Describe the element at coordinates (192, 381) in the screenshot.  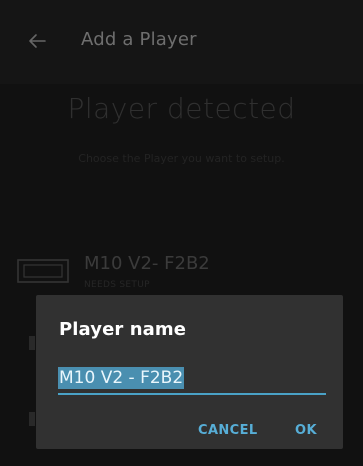
I see `player-name-input: M10 V2 - F2B2` at that location.